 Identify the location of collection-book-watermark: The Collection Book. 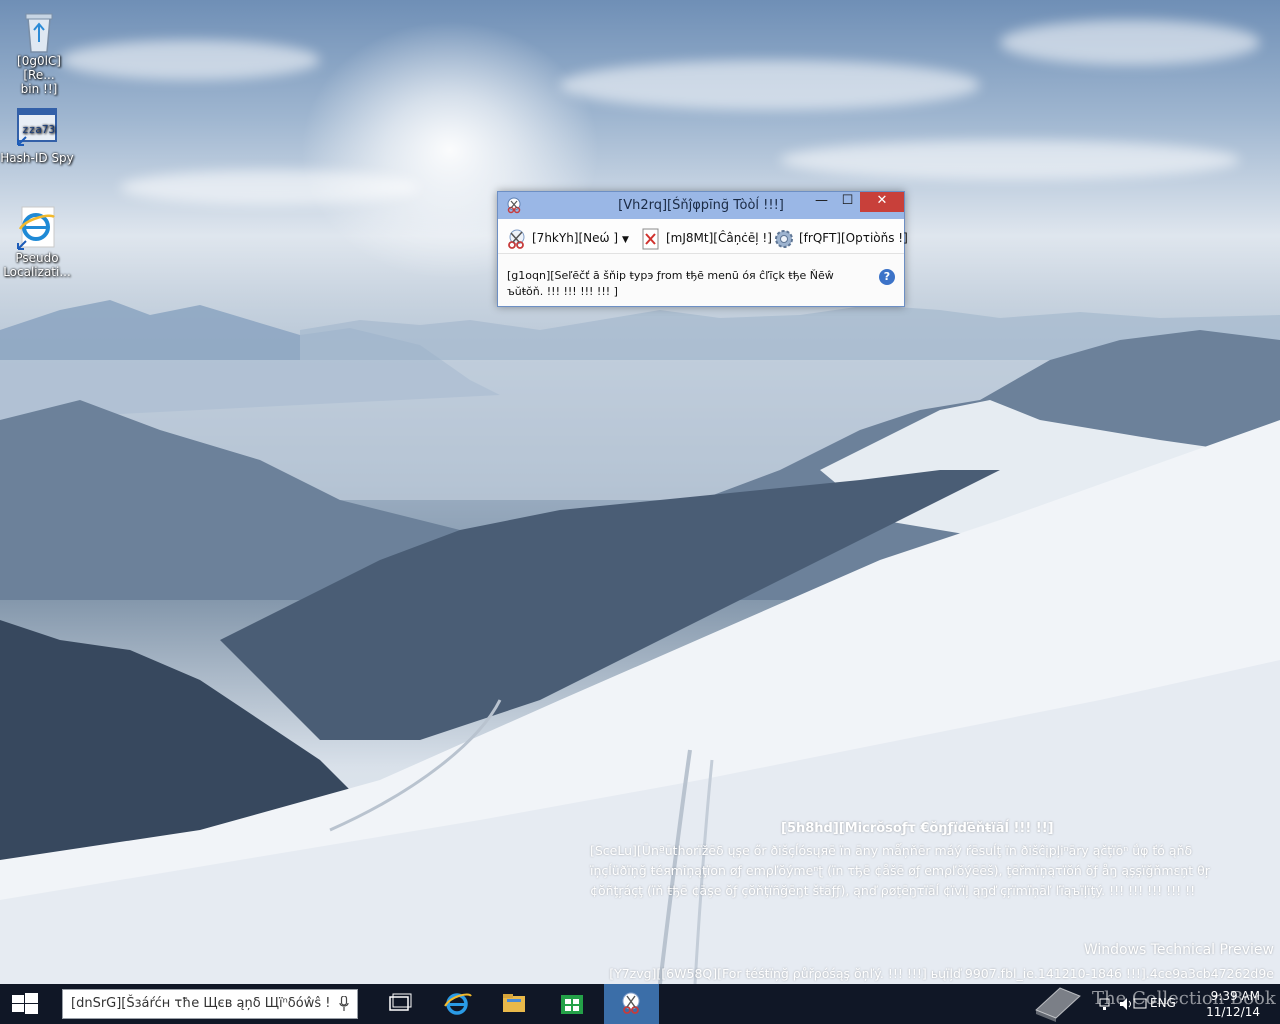
(1153, 1002).